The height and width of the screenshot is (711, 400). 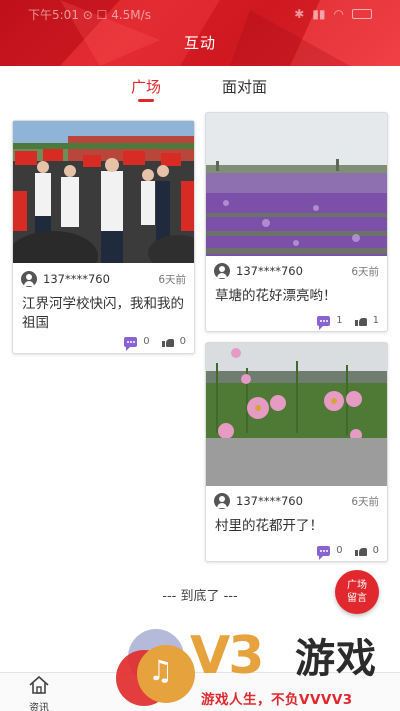 What do you see at coordinates (200, 88) in the screenshot?
I see `tab-bar: 广场 面对面` at bounding box center [200, 88].